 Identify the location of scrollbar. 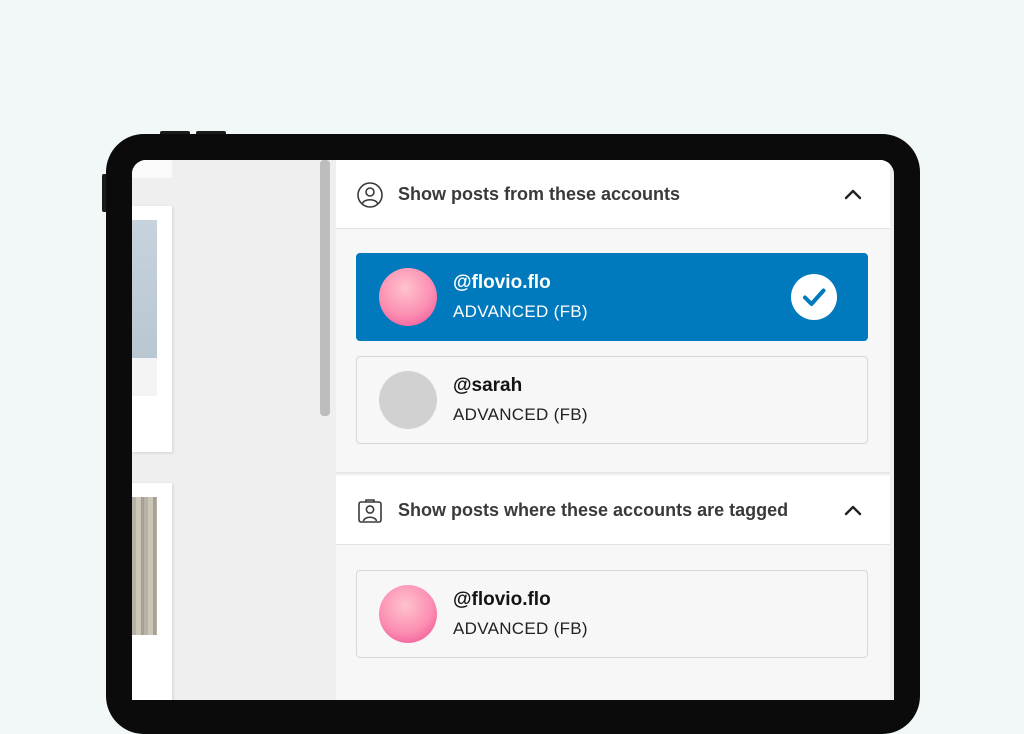
(325, 288).